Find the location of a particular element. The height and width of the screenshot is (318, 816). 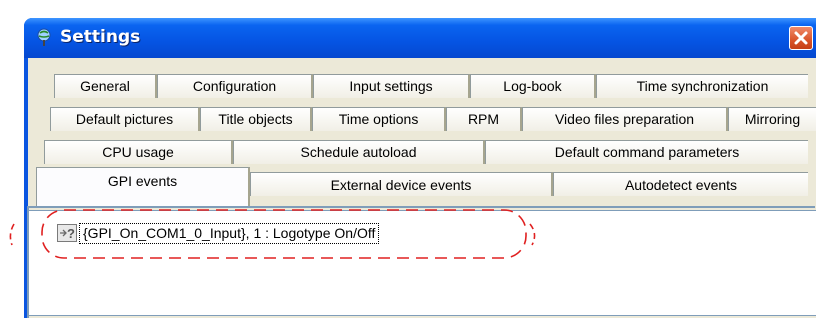

title-bar: Settings is located at coordinates (420, 38).